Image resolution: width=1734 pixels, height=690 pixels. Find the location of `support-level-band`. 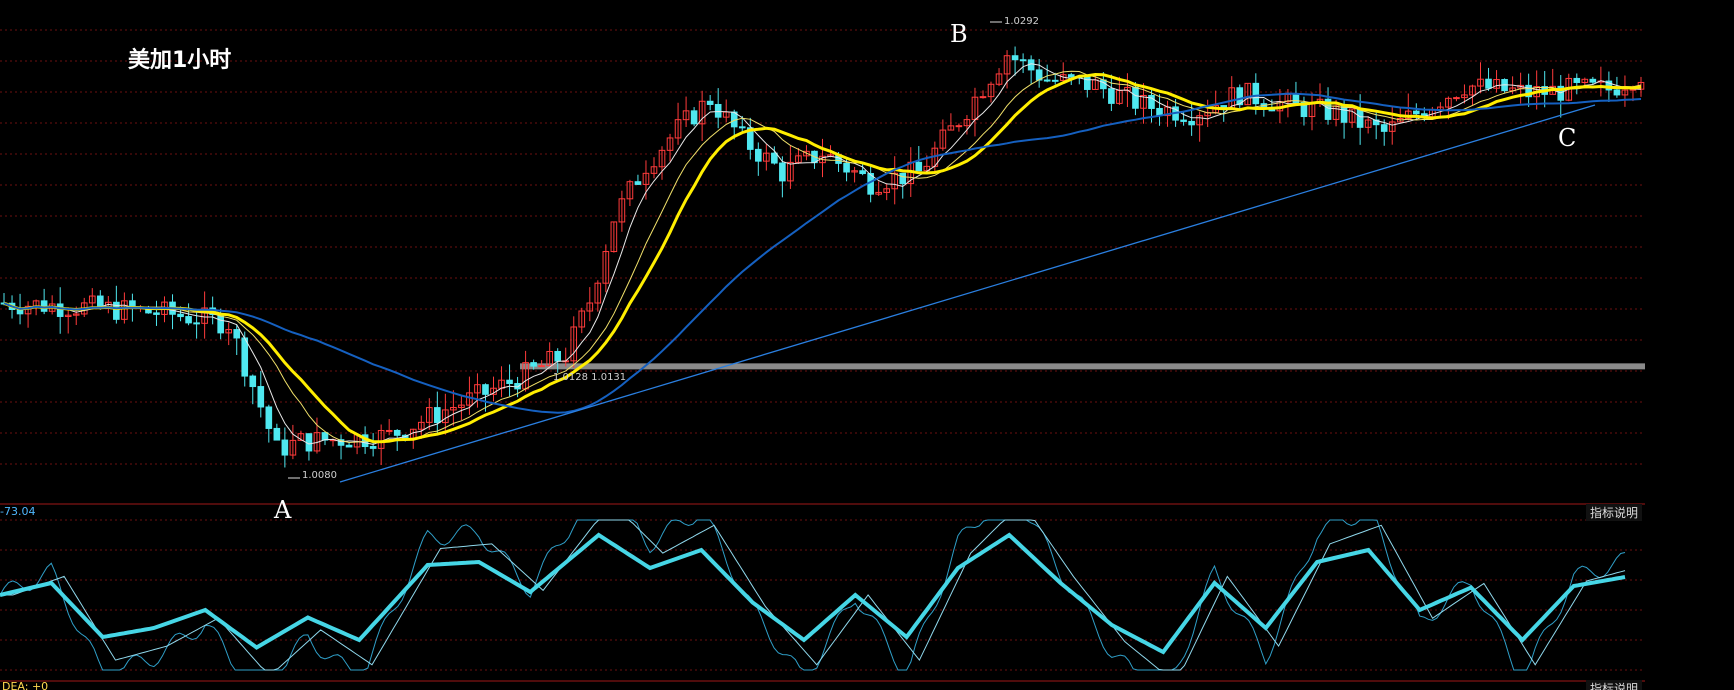

support-level-band is located at coordinates (1082, 366).